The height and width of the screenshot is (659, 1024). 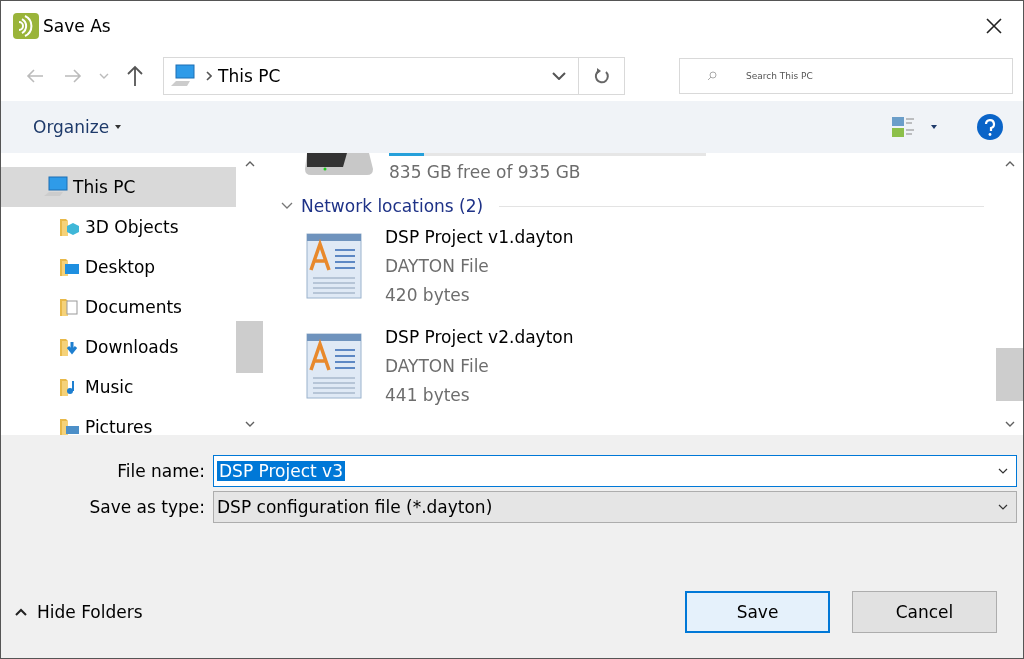 What do you see at coordinates (990, 127) in the screenshot?
I see `help-icon` at bounding box center [990, 127].